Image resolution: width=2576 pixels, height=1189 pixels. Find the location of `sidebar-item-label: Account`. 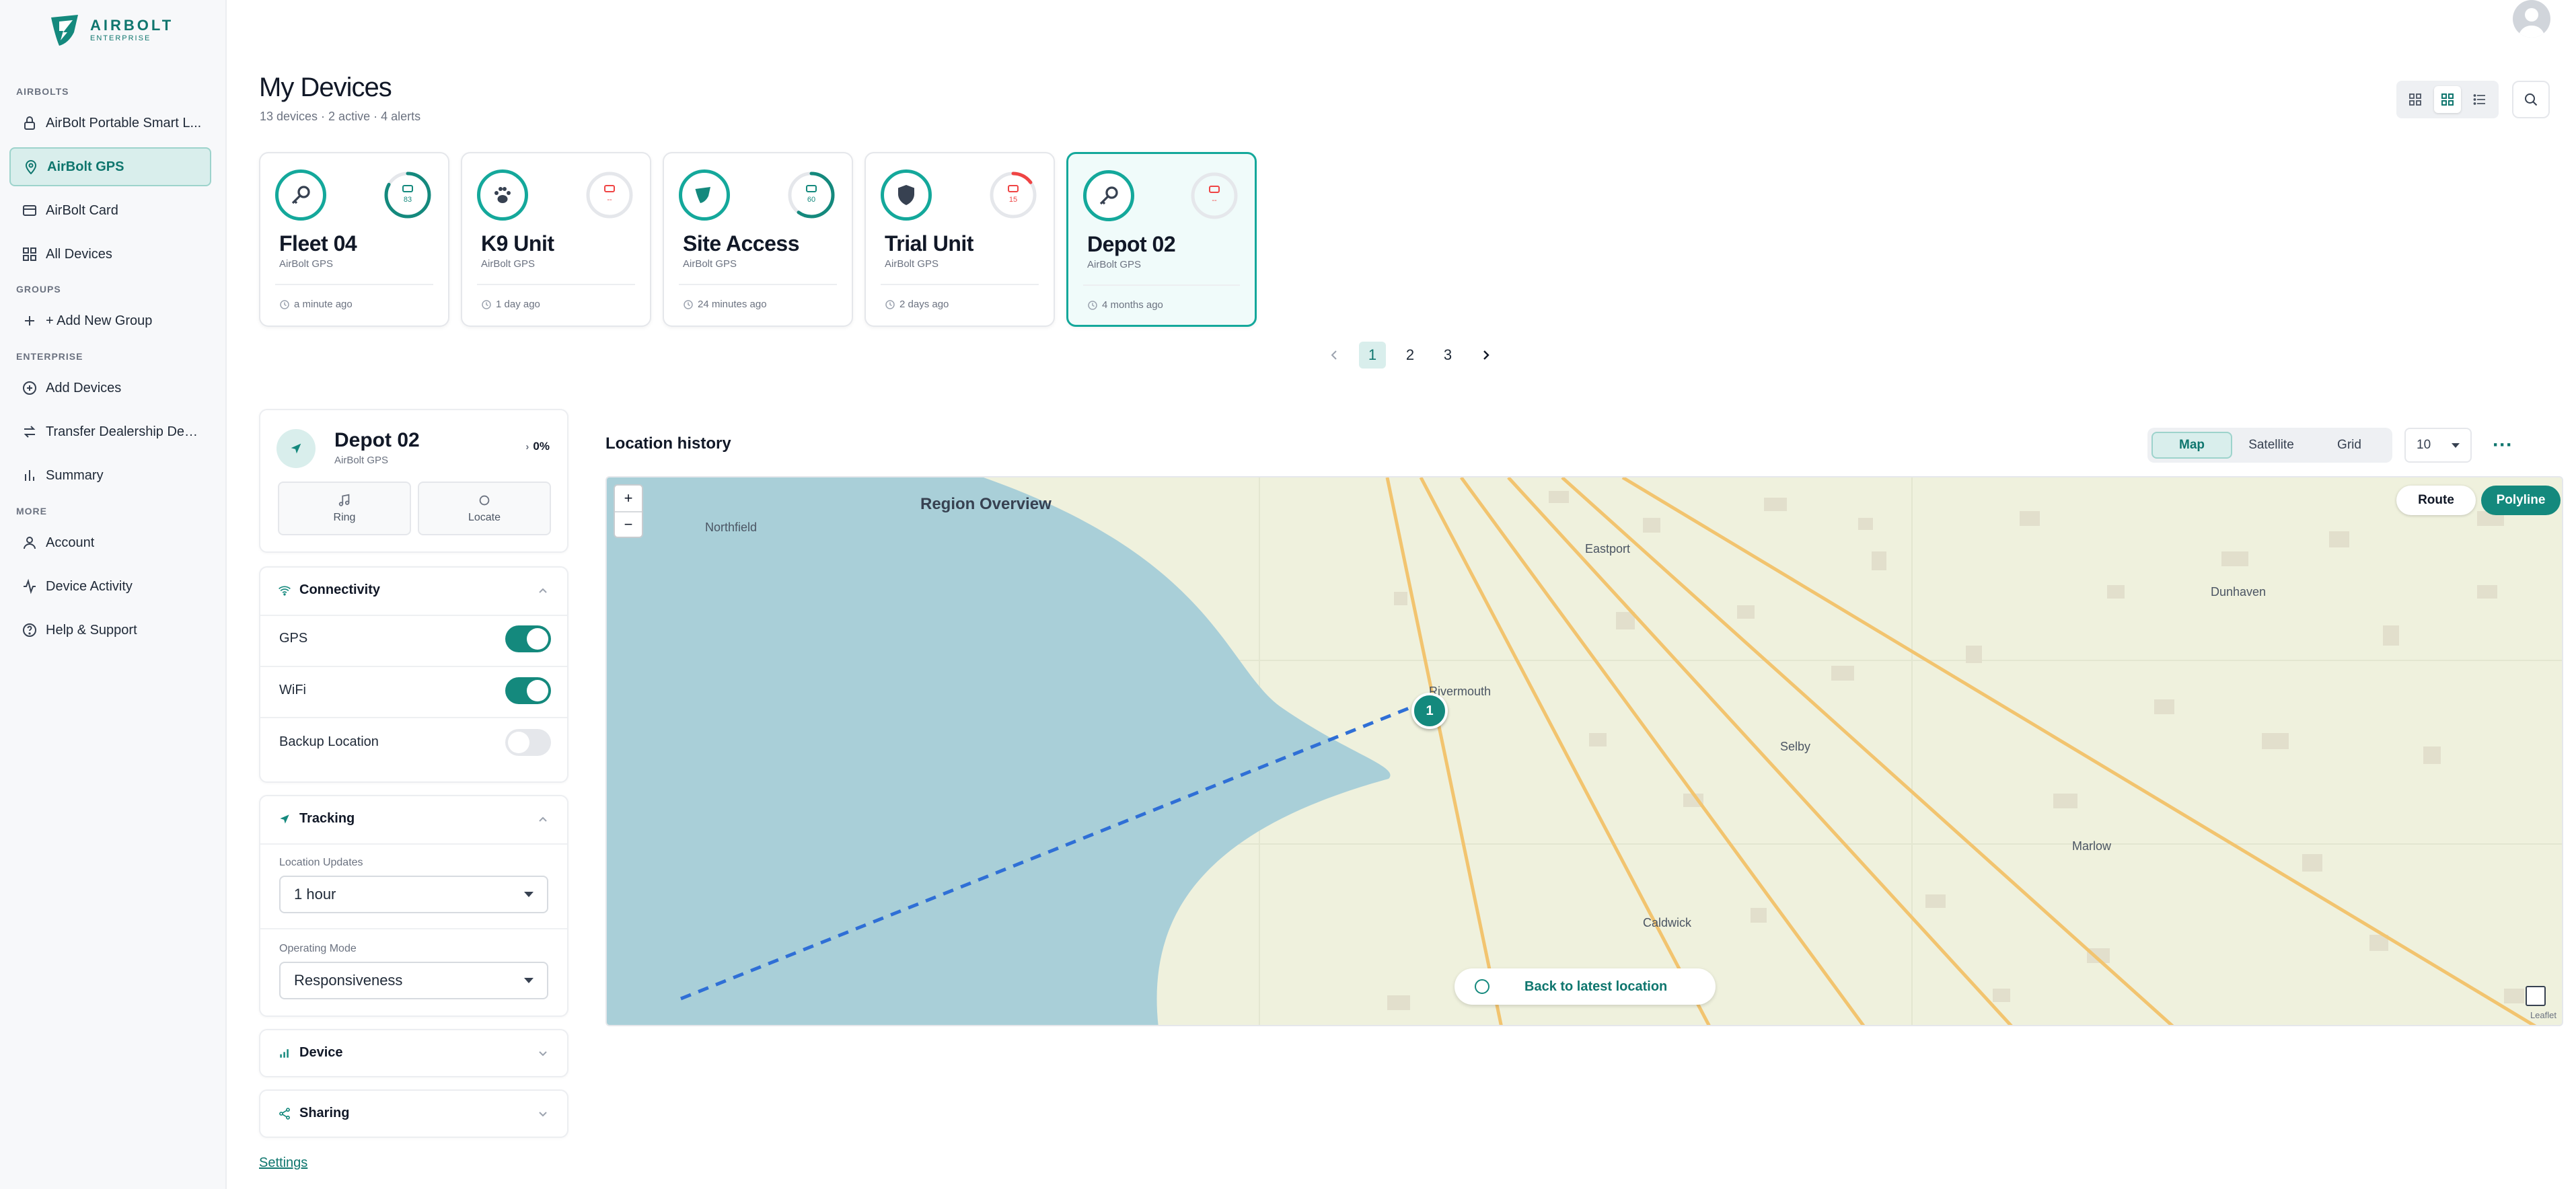

sidebar-item-label: Account is located at coordinates (70, 543).